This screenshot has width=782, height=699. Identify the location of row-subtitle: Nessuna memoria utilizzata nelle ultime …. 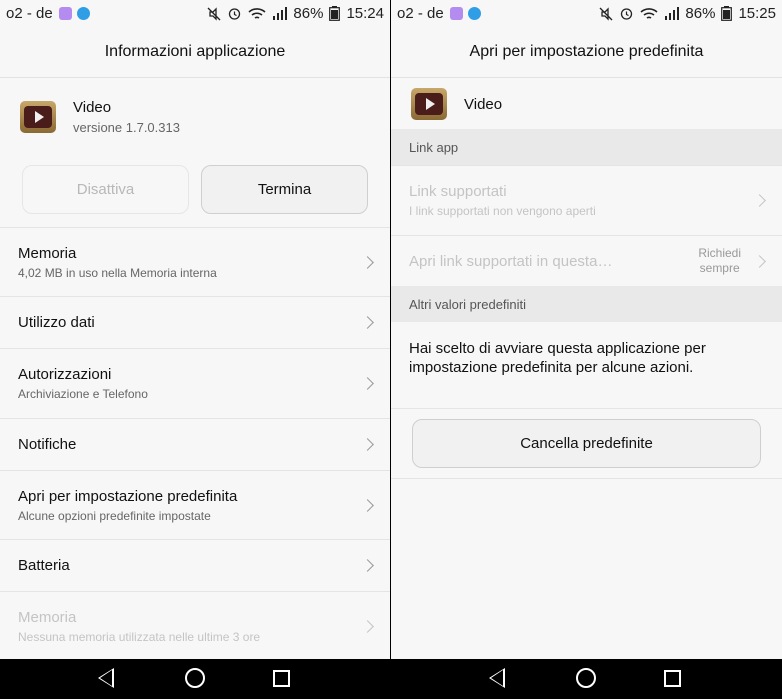
(139, 636).